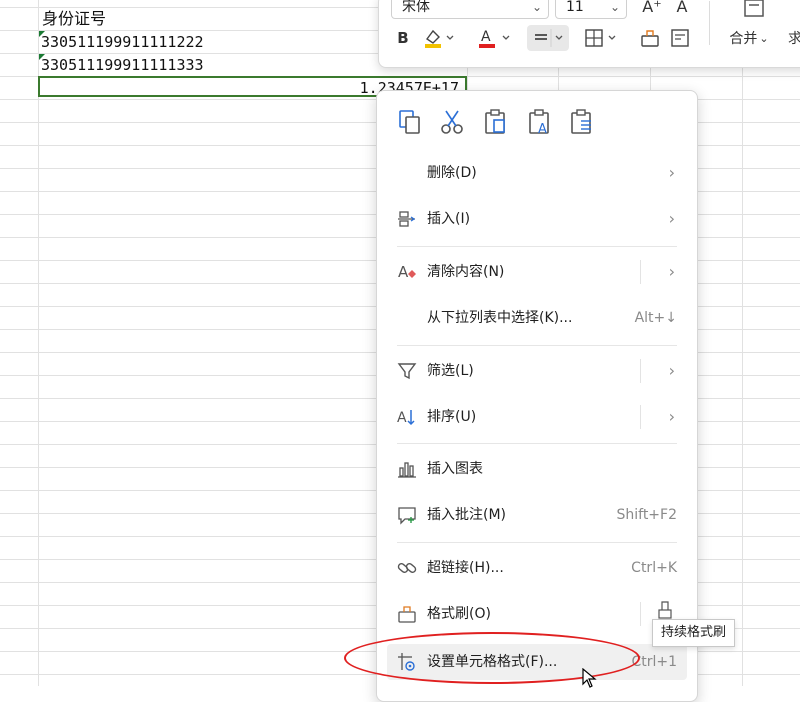 The height and width of the screenshot is (702, 800). I want to click on menu-item-filter: 筛选(L) ›, so click(537, 371).